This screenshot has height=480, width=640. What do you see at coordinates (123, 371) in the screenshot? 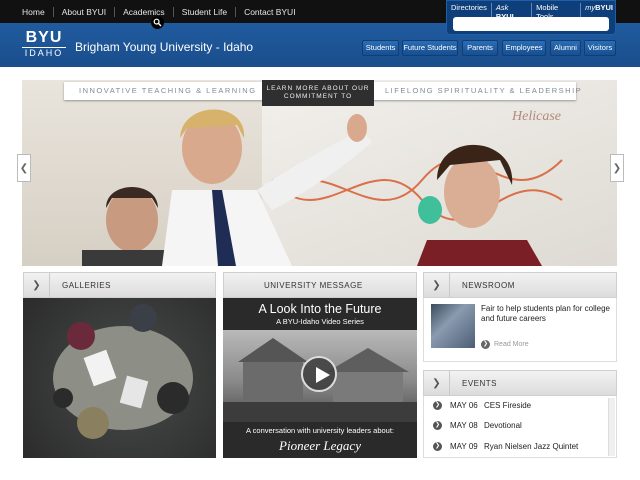
I see `gallery-photo-art` at bounding box center [123, 371].